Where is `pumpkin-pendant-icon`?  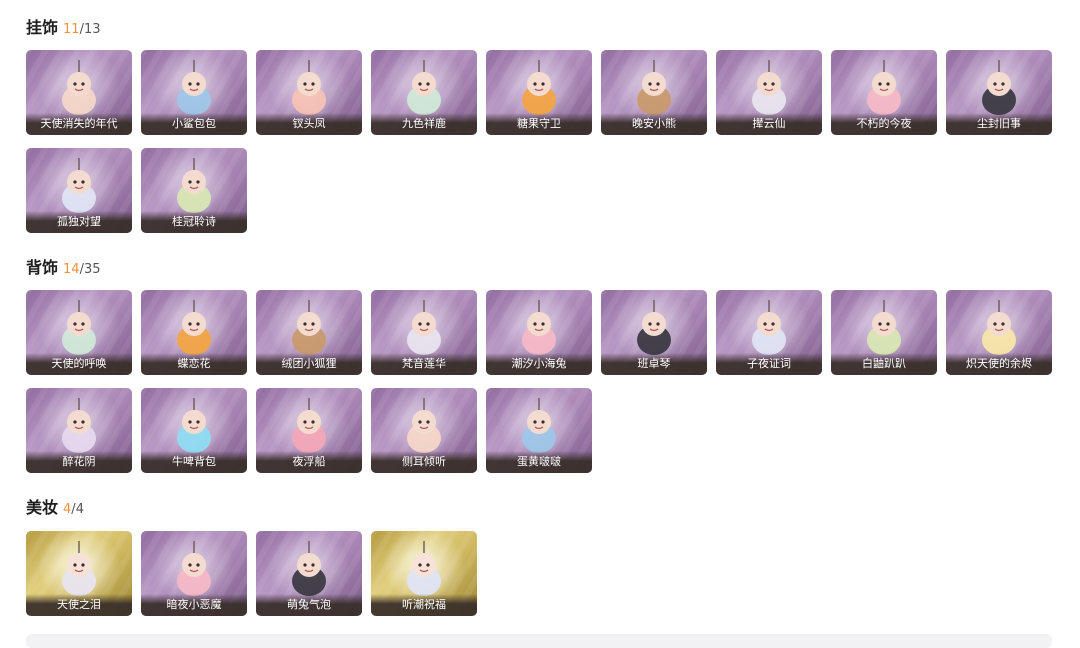 pumpkin-pendant-icon is located at coordinates (539, 90).